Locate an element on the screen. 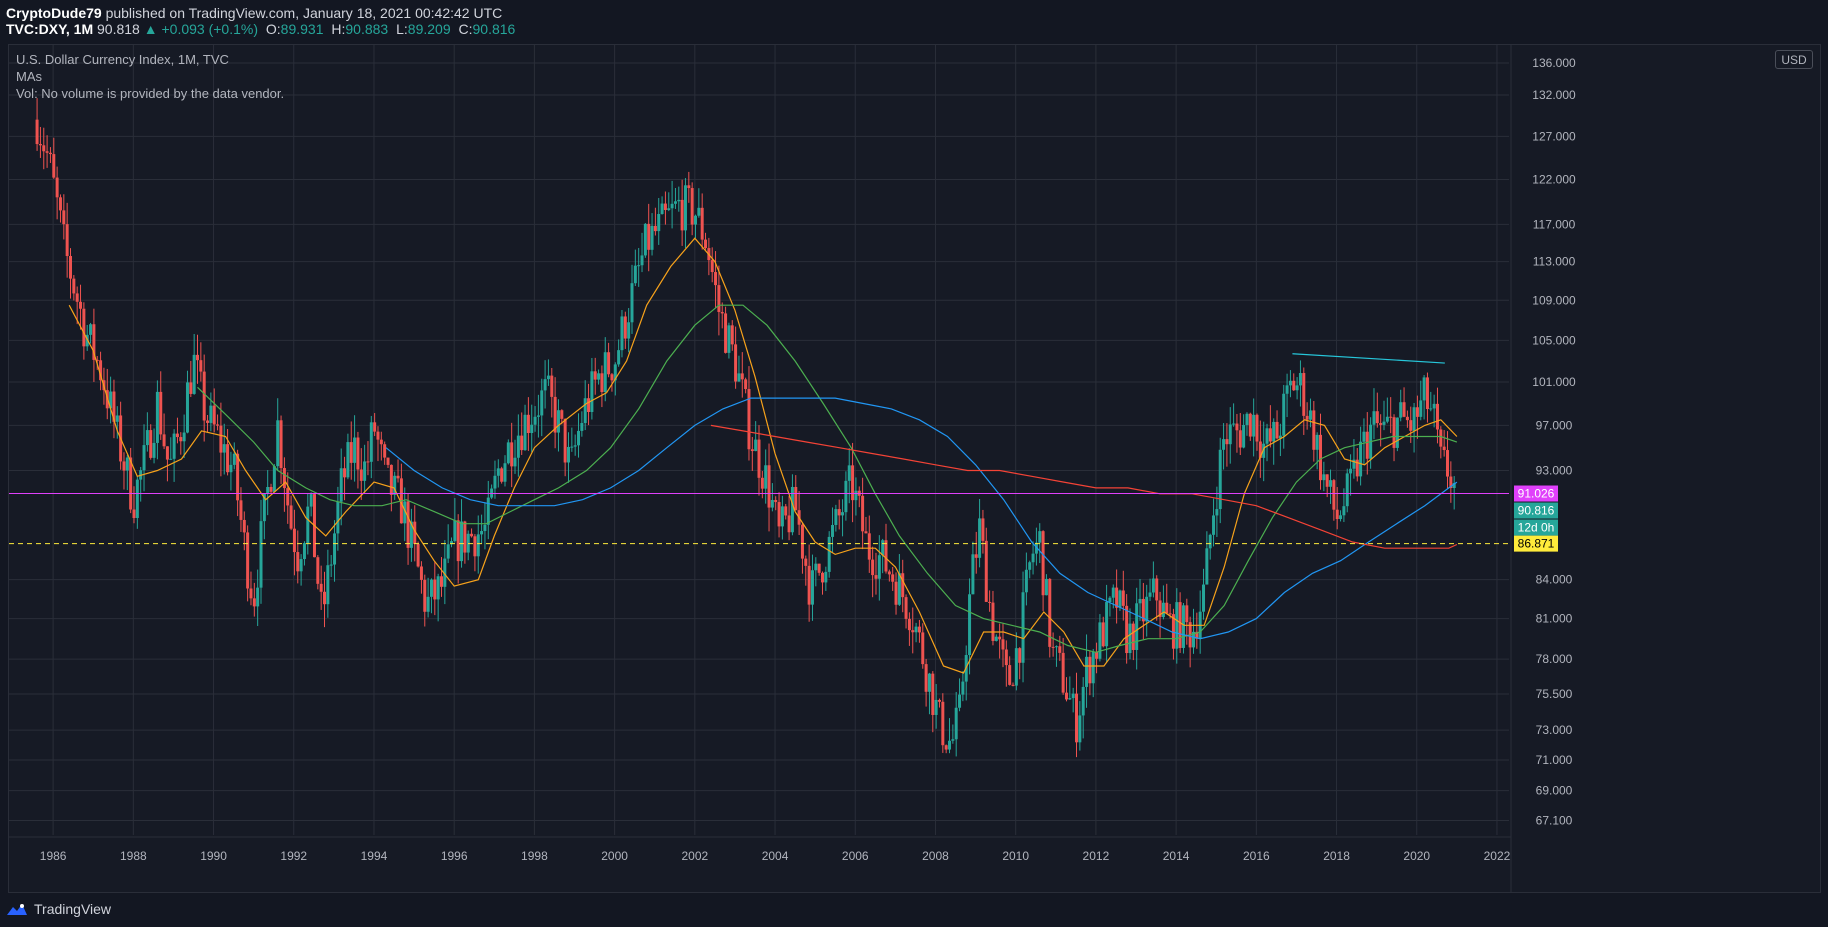 Image resolution: width=1828 pixels, height=927 pixels. legend-mas: MAs is located at coordinates (150, 76).